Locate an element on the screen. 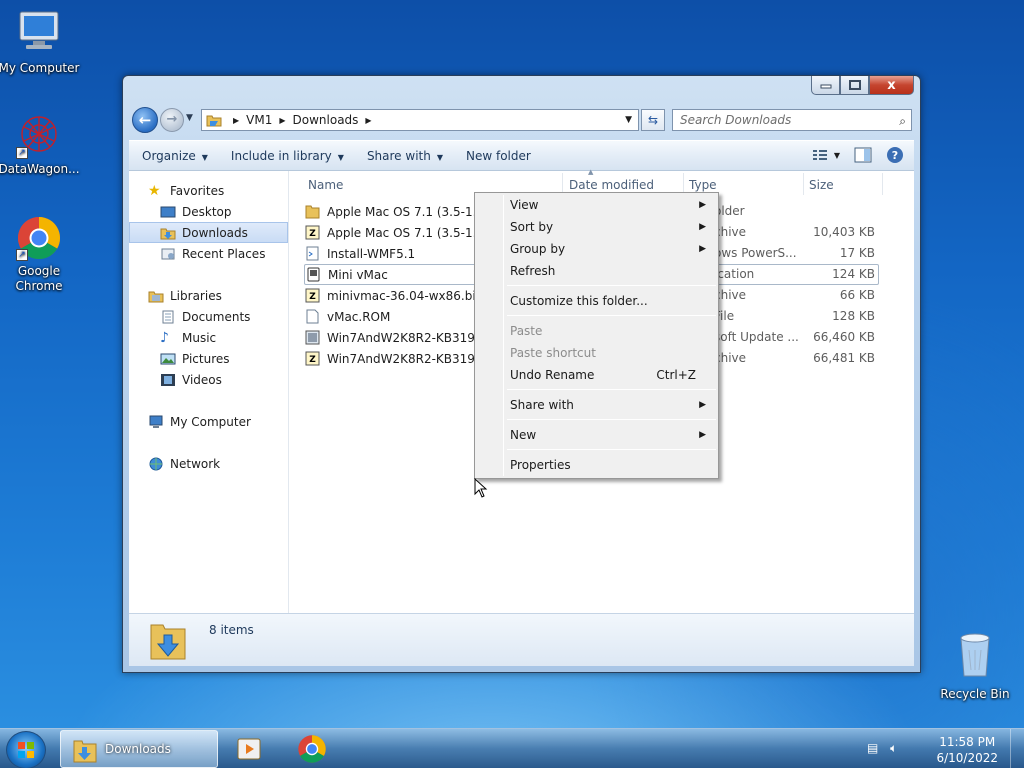 The image size is (1024, 768). menu-item-undo-rename: Undo Rename Ctrl+Z is located at coordinates (596, 375).